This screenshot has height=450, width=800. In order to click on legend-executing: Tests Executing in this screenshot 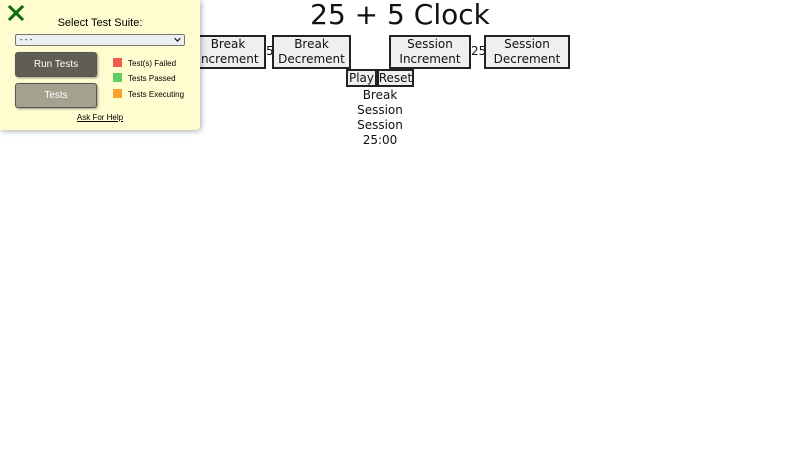, I will do `click(148, 94)`.